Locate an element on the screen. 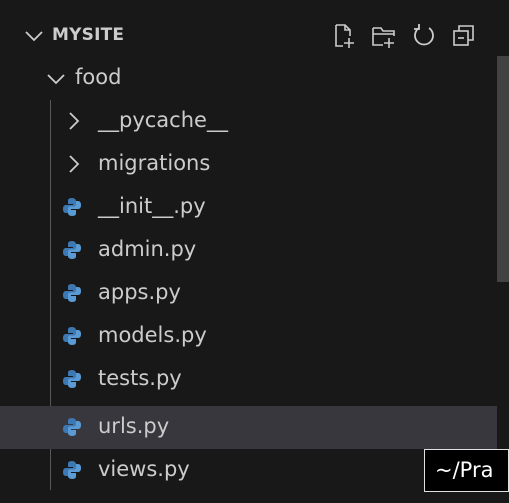 This screenshot has height=503, width=509. file-admin-py: admin.py is located at coordinates (248, 250).